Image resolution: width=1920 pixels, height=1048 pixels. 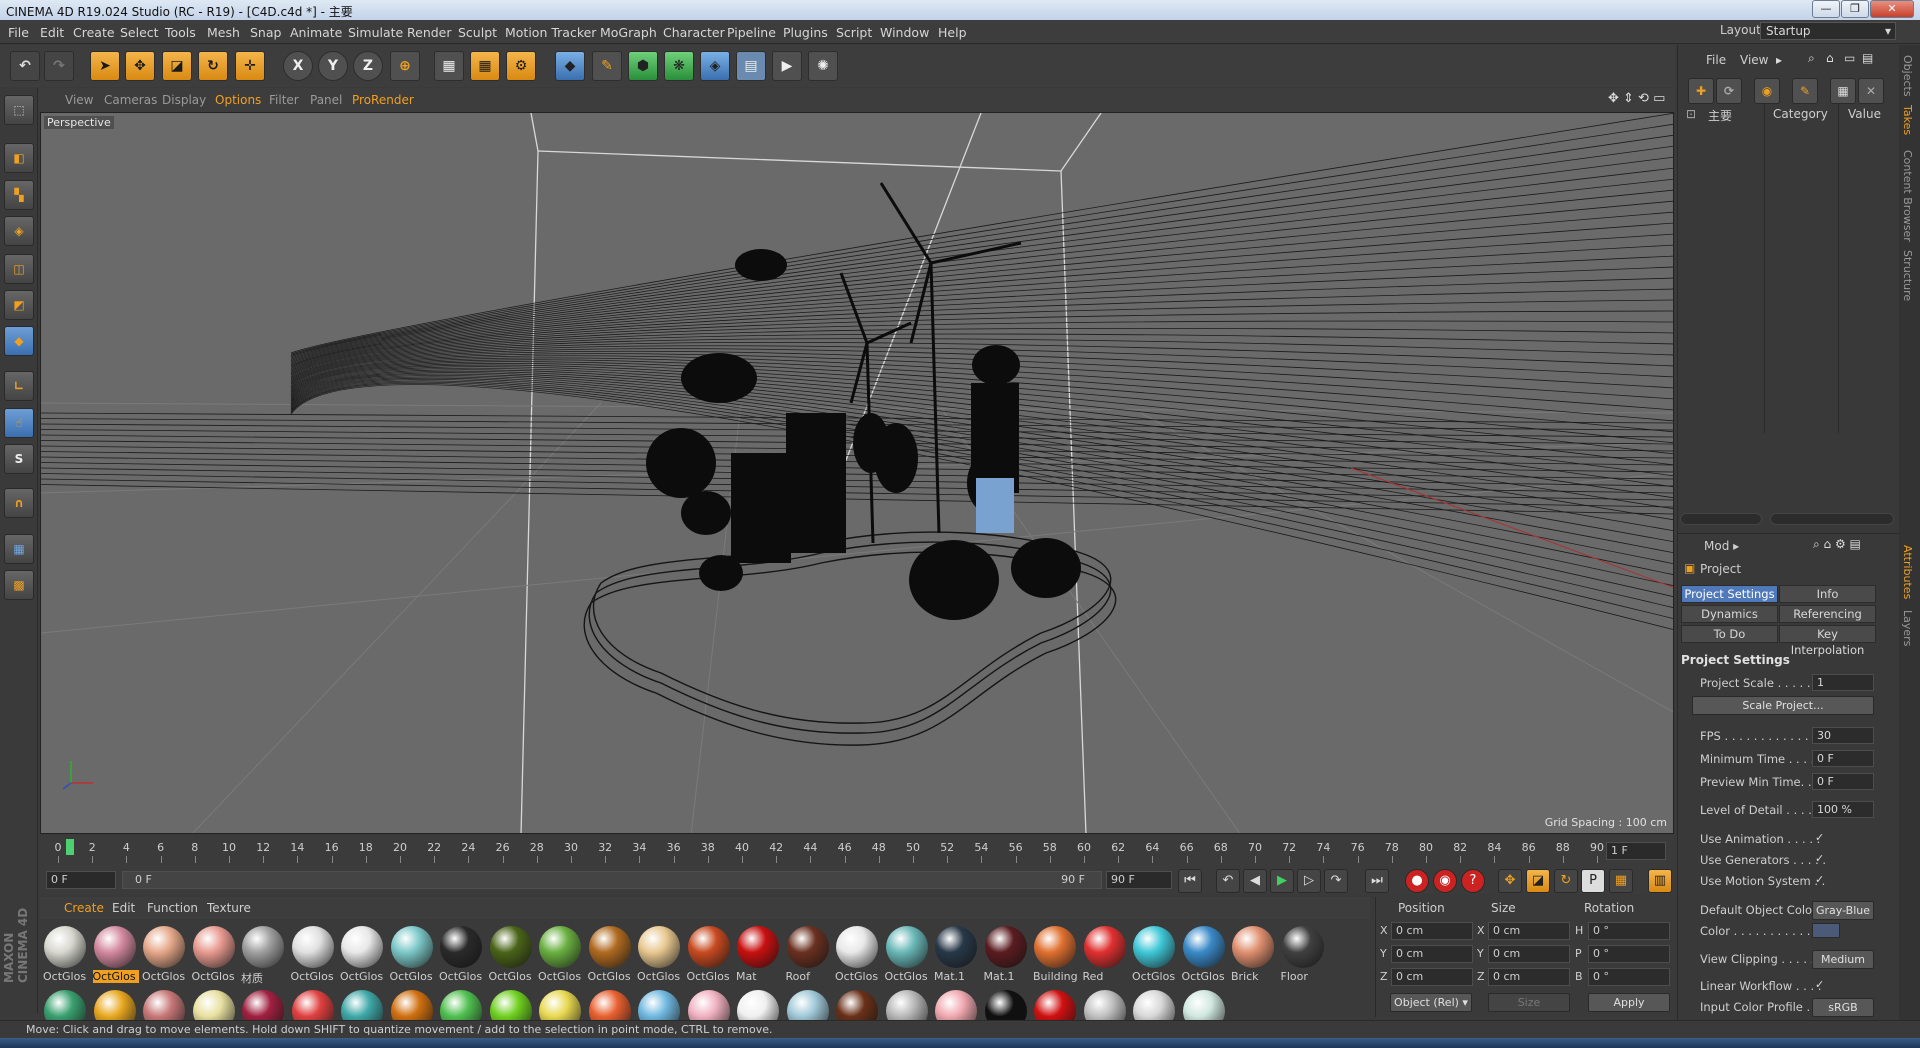 I want to click on menu-script: Script, so click(x=854, y=32).